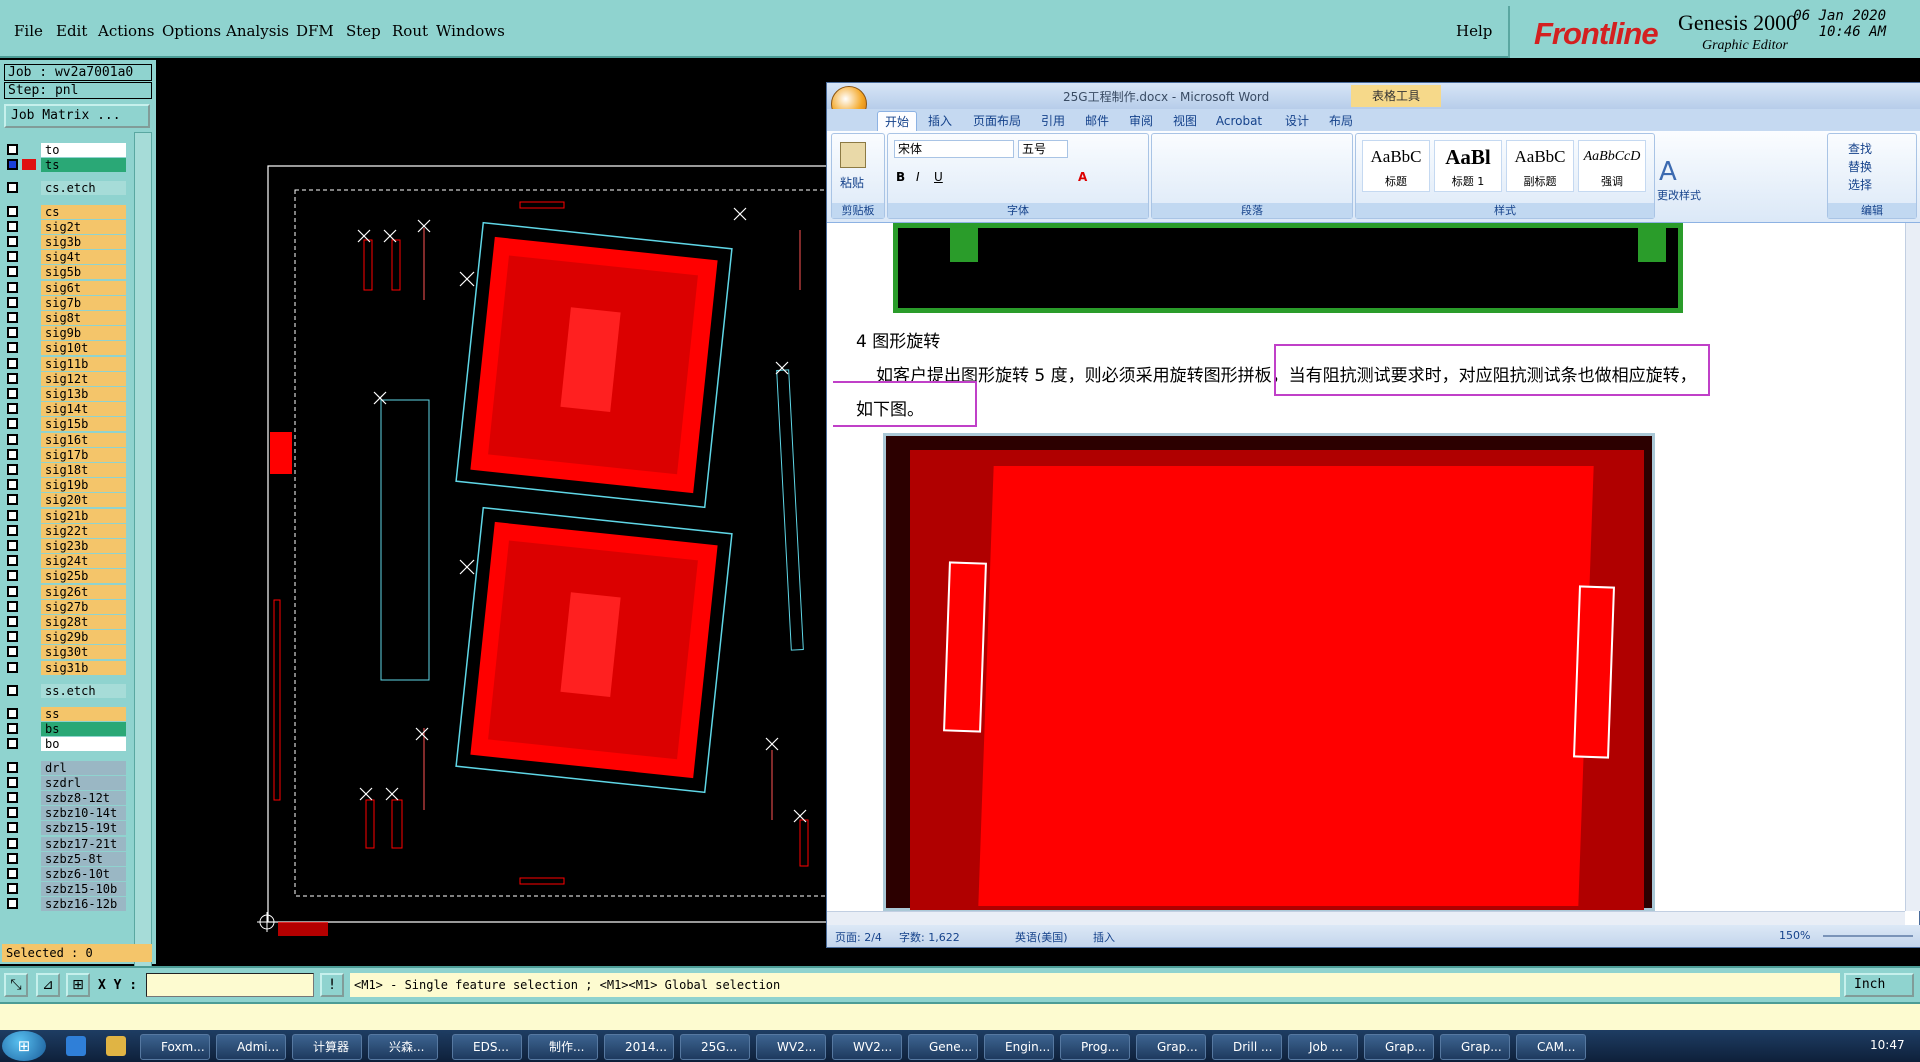 Image resolution: width=1920 pixels, height=1062 pixels. I want to click on layer-row: sig18t, so click(65, 469).